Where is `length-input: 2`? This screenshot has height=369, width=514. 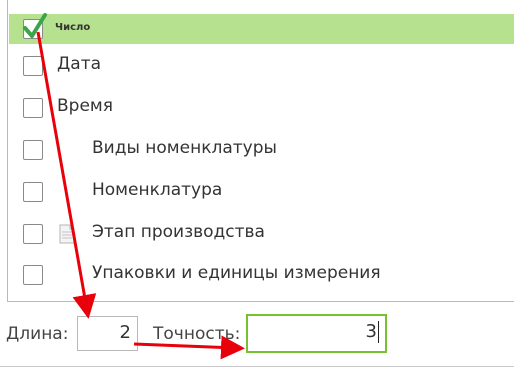
length-input: 2 is located at coordinates (107, 333).